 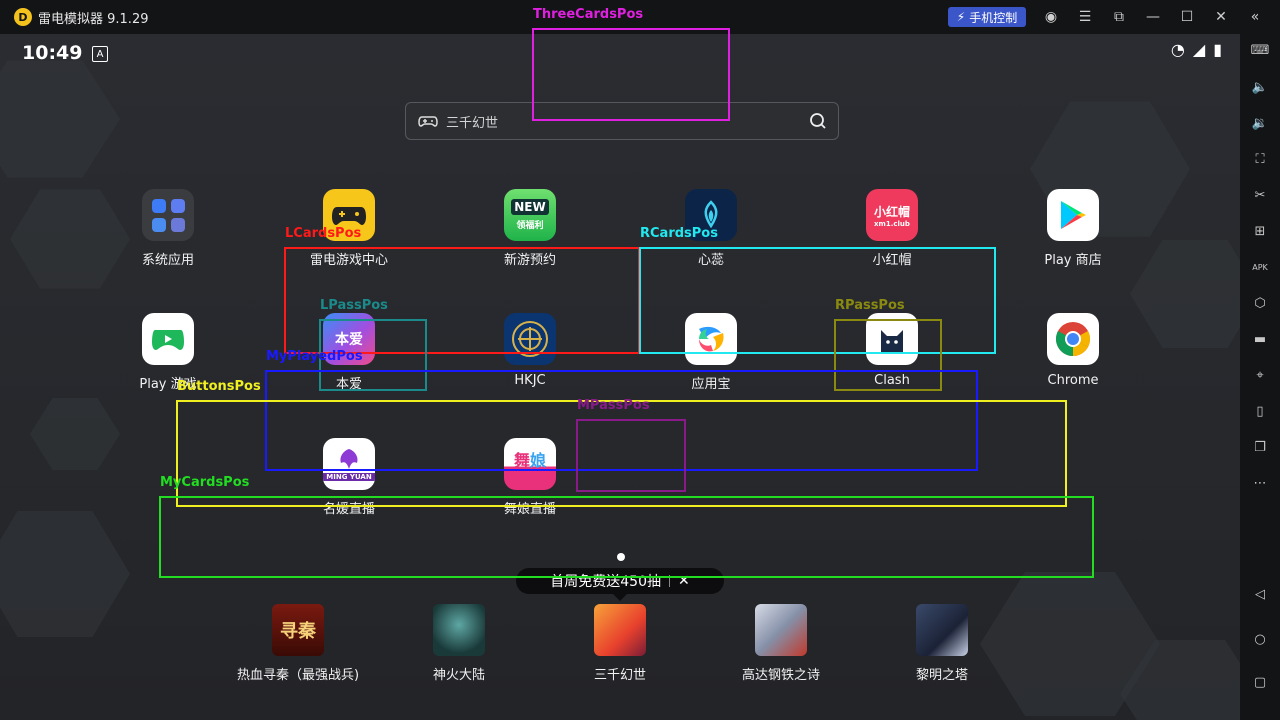 I want to click on lightning-icon: ⚡, so click(x=961, y=17).